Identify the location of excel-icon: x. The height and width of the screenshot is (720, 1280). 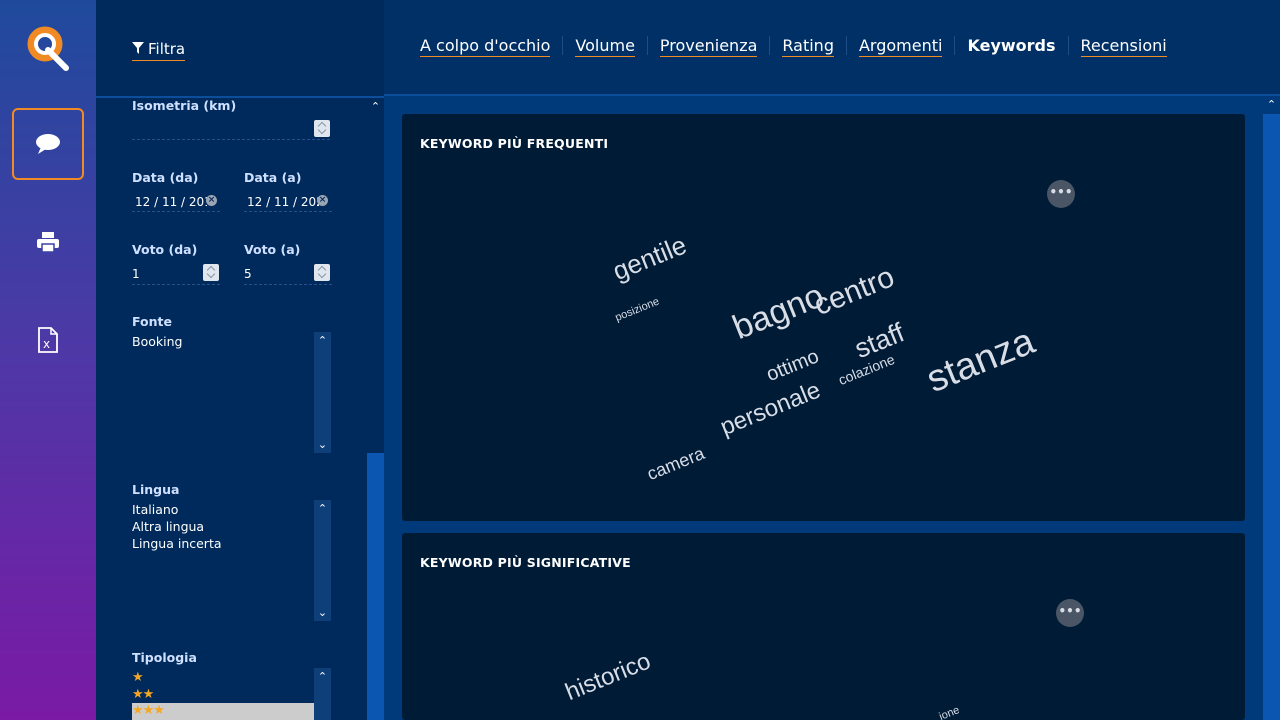
(48, 340).